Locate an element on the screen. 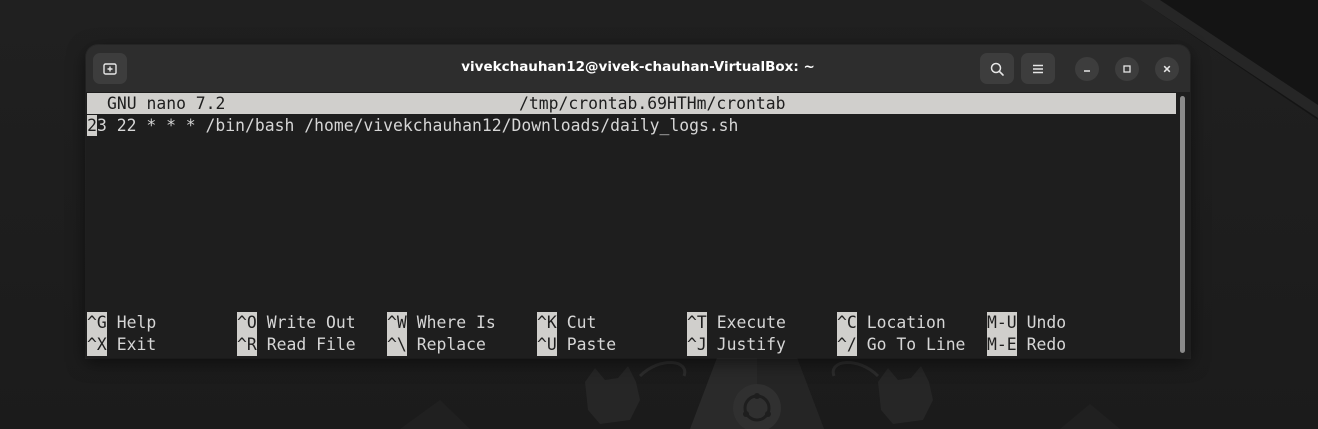  shortcut-label: Help is located at coordinates (136, 322).